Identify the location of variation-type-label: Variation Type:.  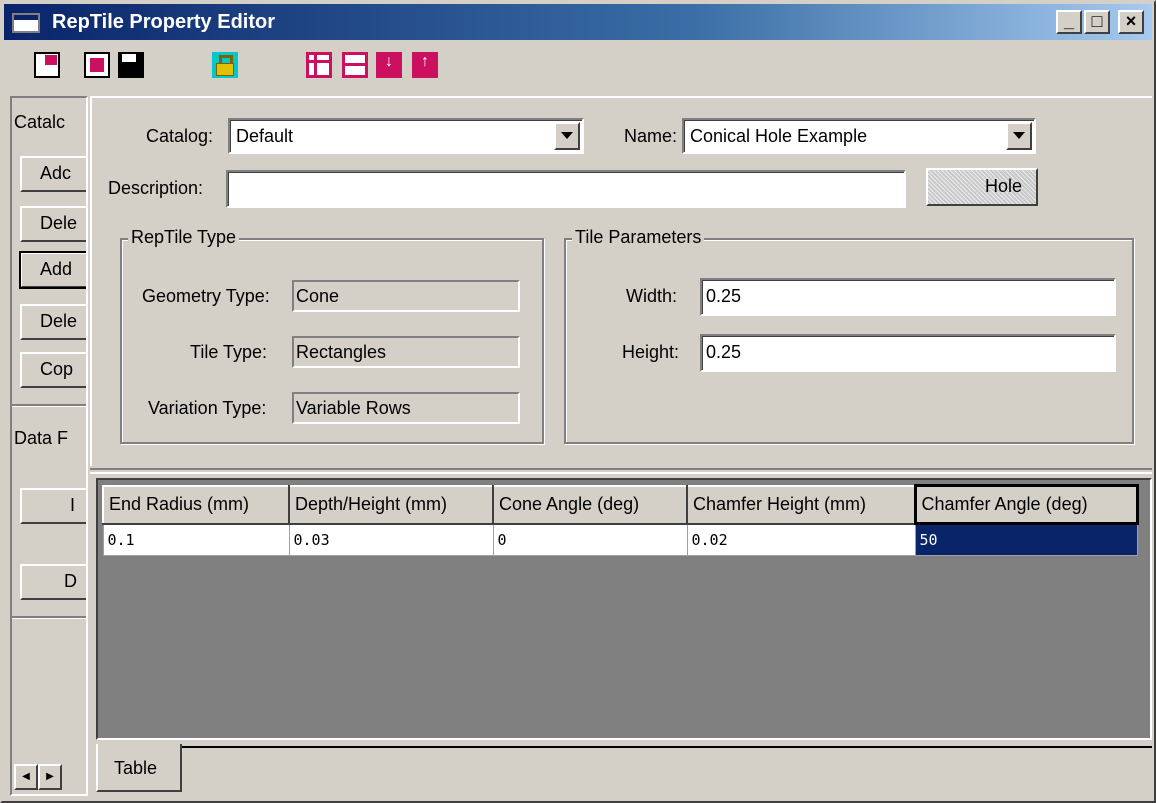
(207, 408).